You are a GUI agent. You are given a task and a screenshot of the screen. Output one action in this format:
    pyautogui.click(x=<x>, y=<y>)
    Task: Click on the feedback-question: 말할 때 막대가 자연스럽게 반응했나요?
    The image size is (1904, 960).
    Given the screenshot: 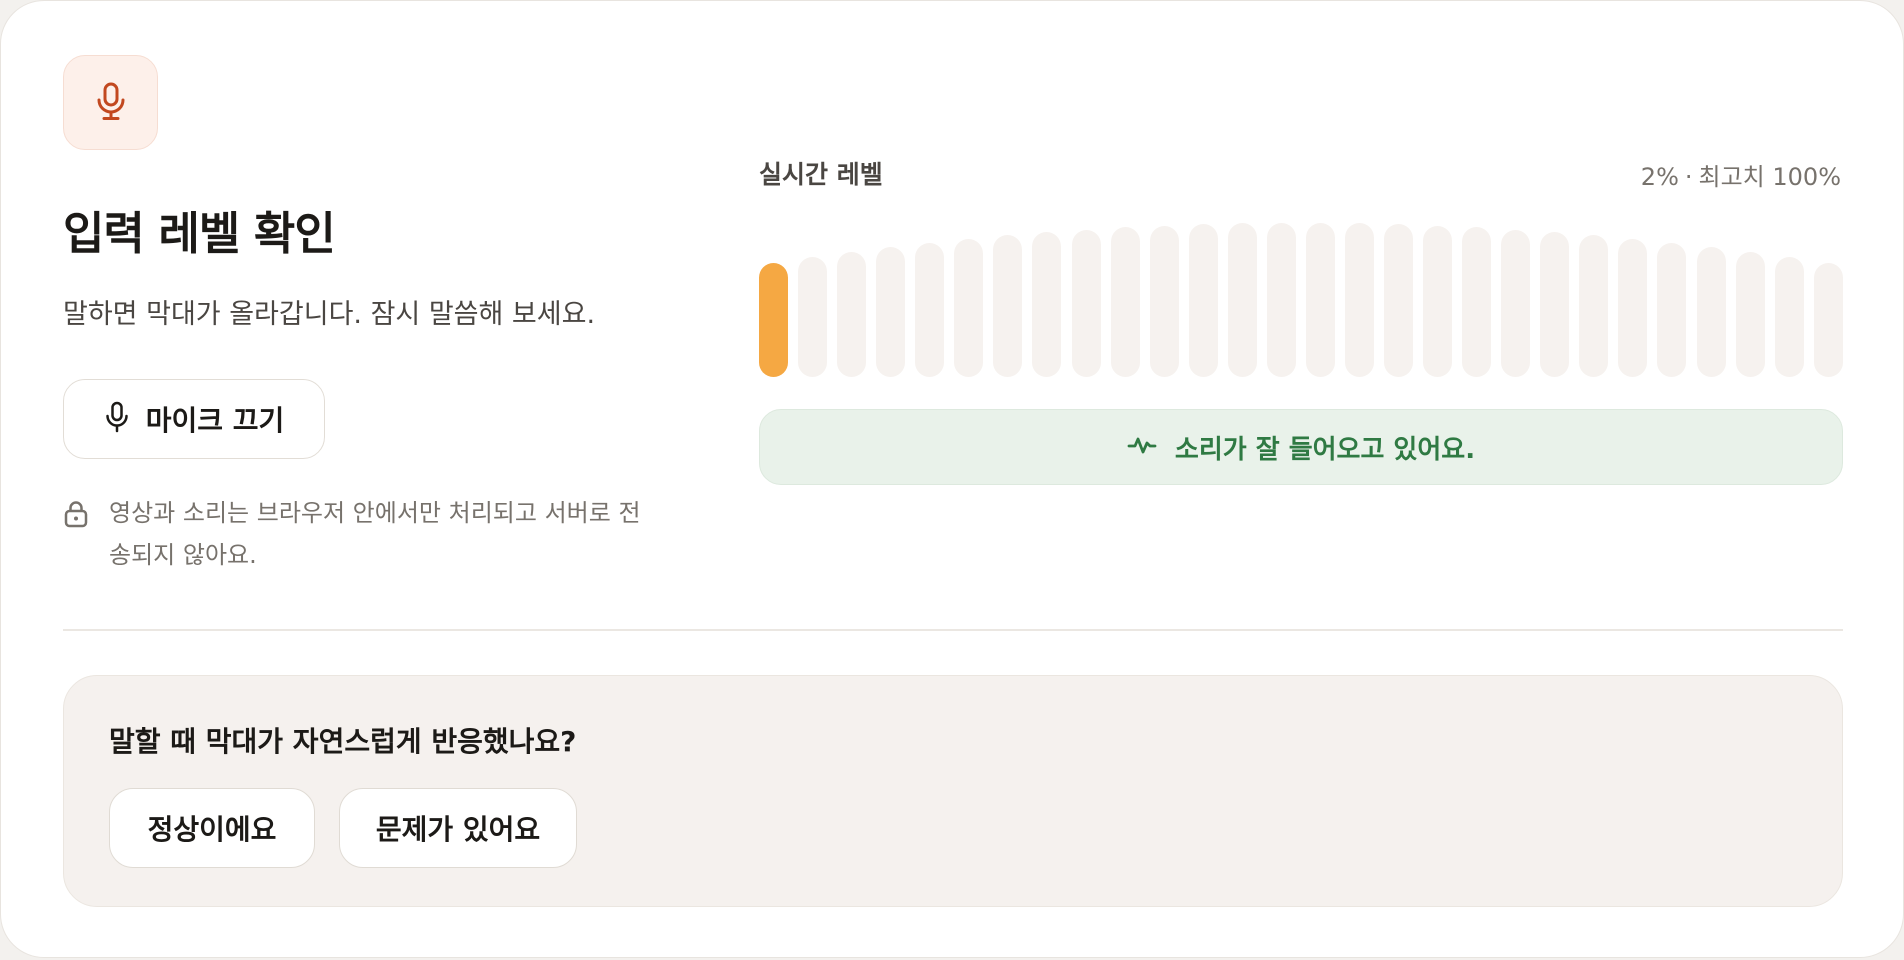 What is the action you would take?
    pyautogui.click(x=343, y=741)
    